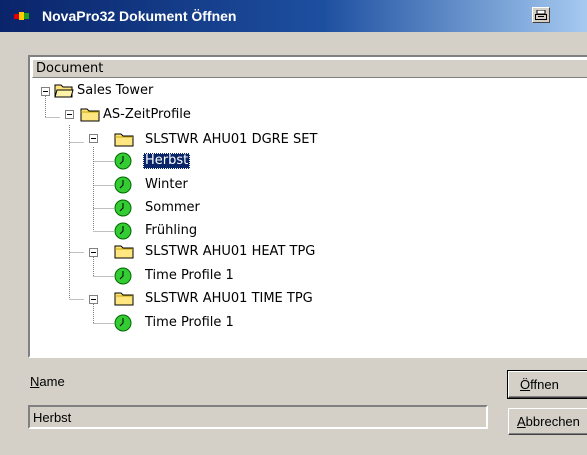 The image size is (587, 455). What do you see at coordinates (147, 114) in the screenshot?
I see `tree-label: AS-ZeitProfile` at bounding box center [147, 114].